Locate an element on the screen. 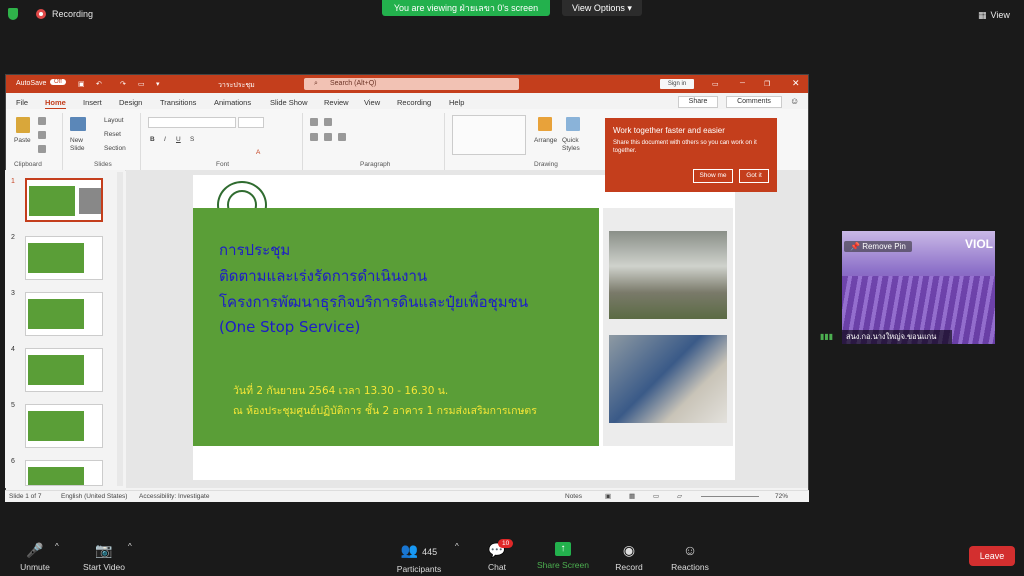 The height and width of the screenshot is (576, 1024). copy-icon is located at coordinates (42, 135).